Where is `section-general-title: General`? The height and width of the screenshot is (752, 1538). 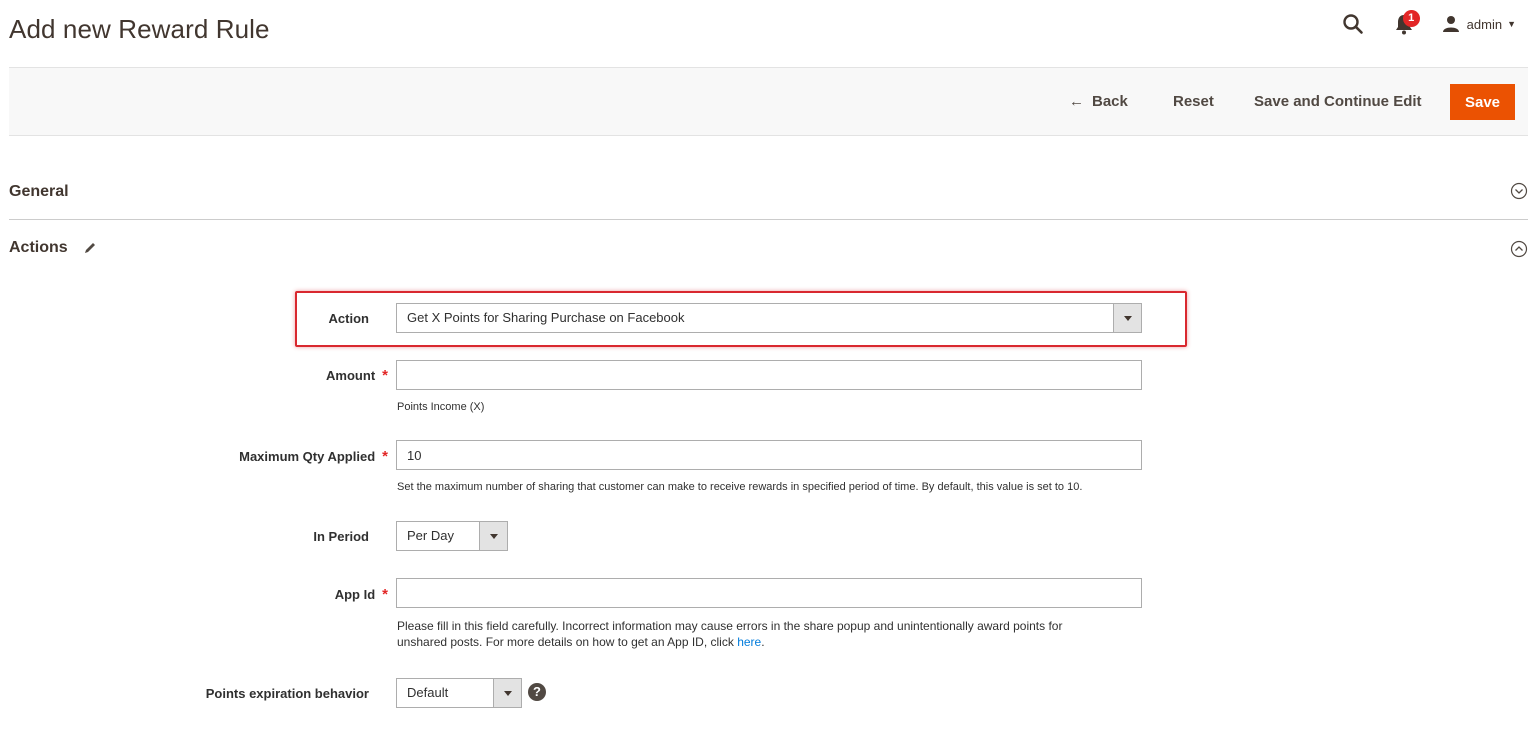
section-general-title: General is located at coordinates (39, 191).